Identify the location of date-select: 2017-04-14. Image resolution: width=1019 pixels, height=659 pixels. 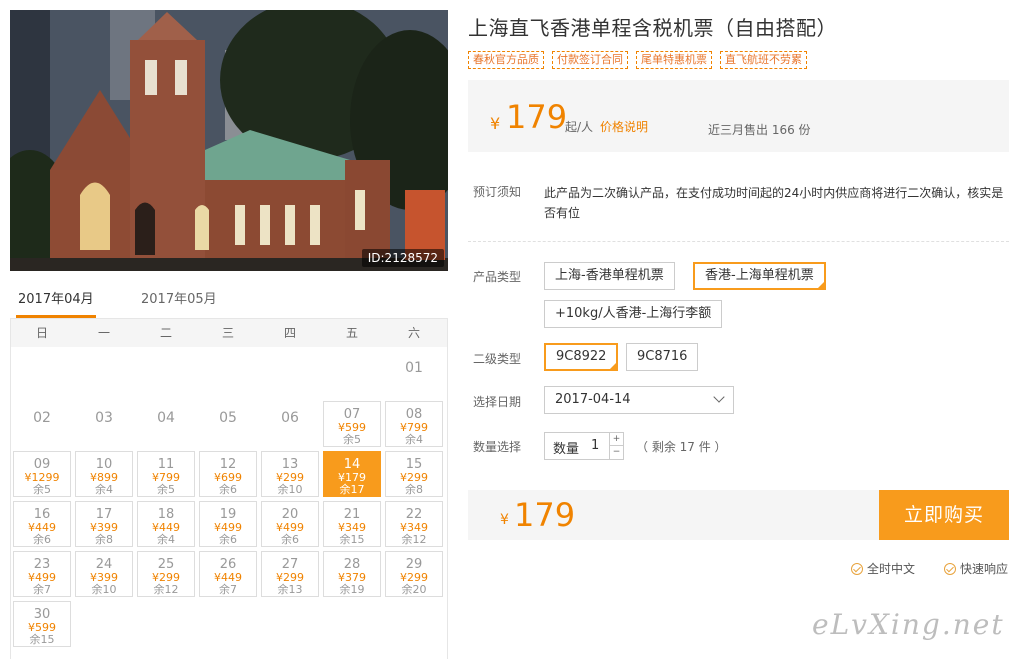
(639, 400).